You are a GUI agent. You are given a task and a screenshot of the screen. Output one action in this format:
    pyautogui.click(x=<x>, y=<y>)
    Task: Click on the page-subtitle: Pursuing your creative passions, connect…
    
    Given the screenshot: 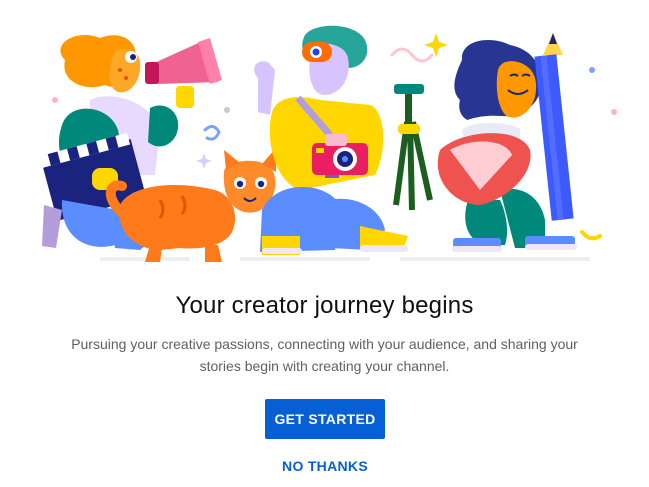 What is the action you would take?
    pyautogui.click(x=324, y=355)
    